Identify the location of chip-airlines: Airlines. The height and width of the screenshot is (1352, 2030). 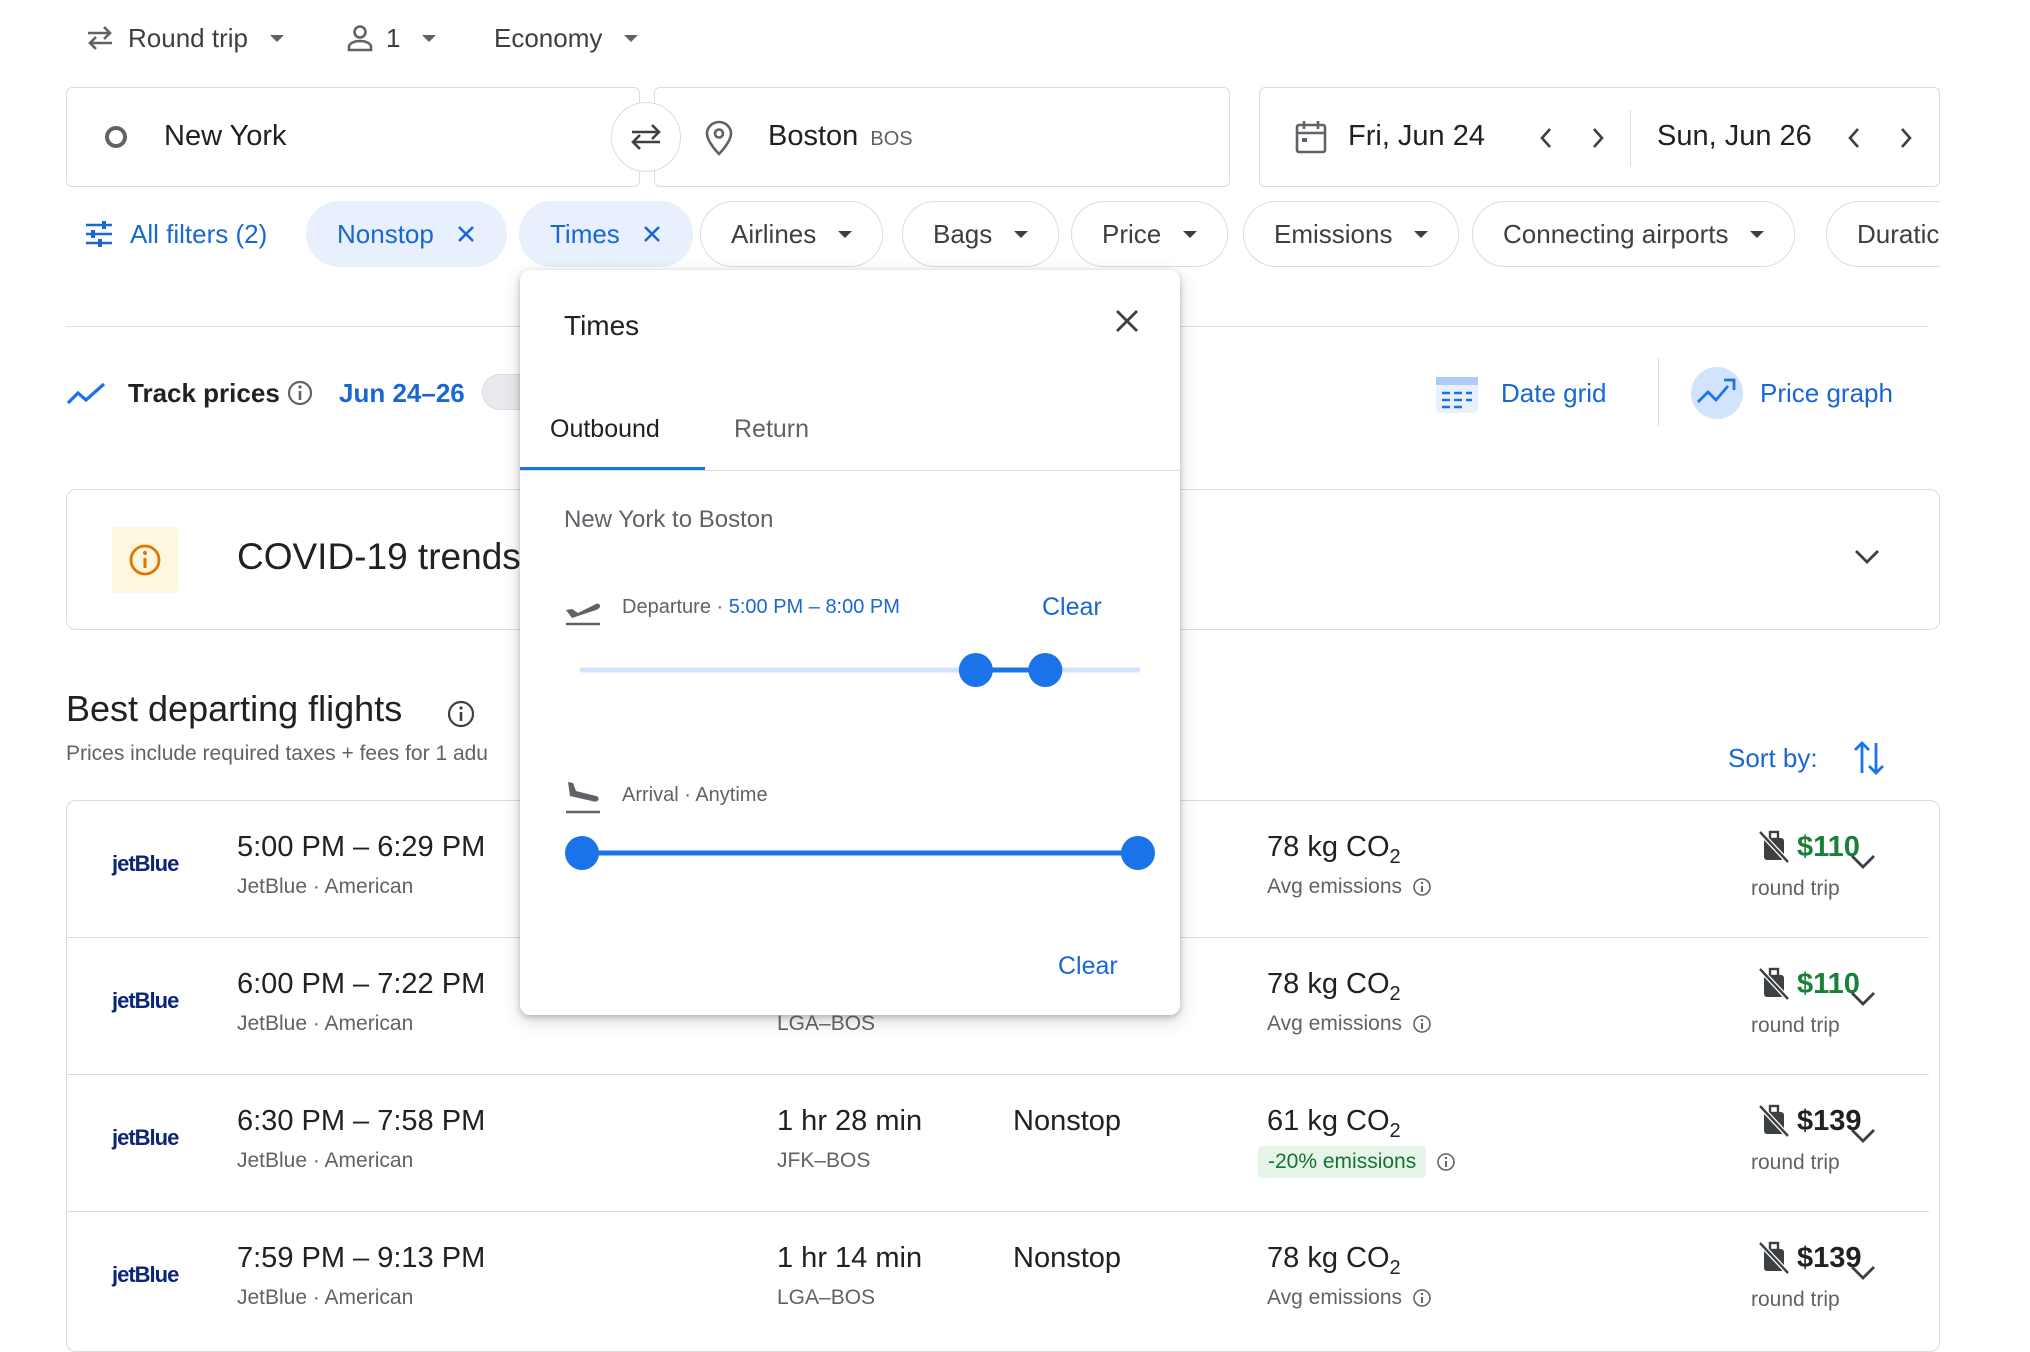
(792, 234).